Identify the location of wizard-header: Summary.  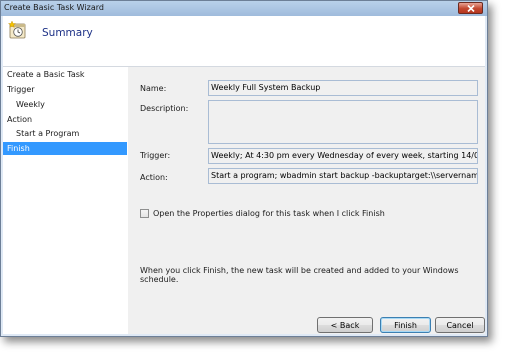
(244, 41).